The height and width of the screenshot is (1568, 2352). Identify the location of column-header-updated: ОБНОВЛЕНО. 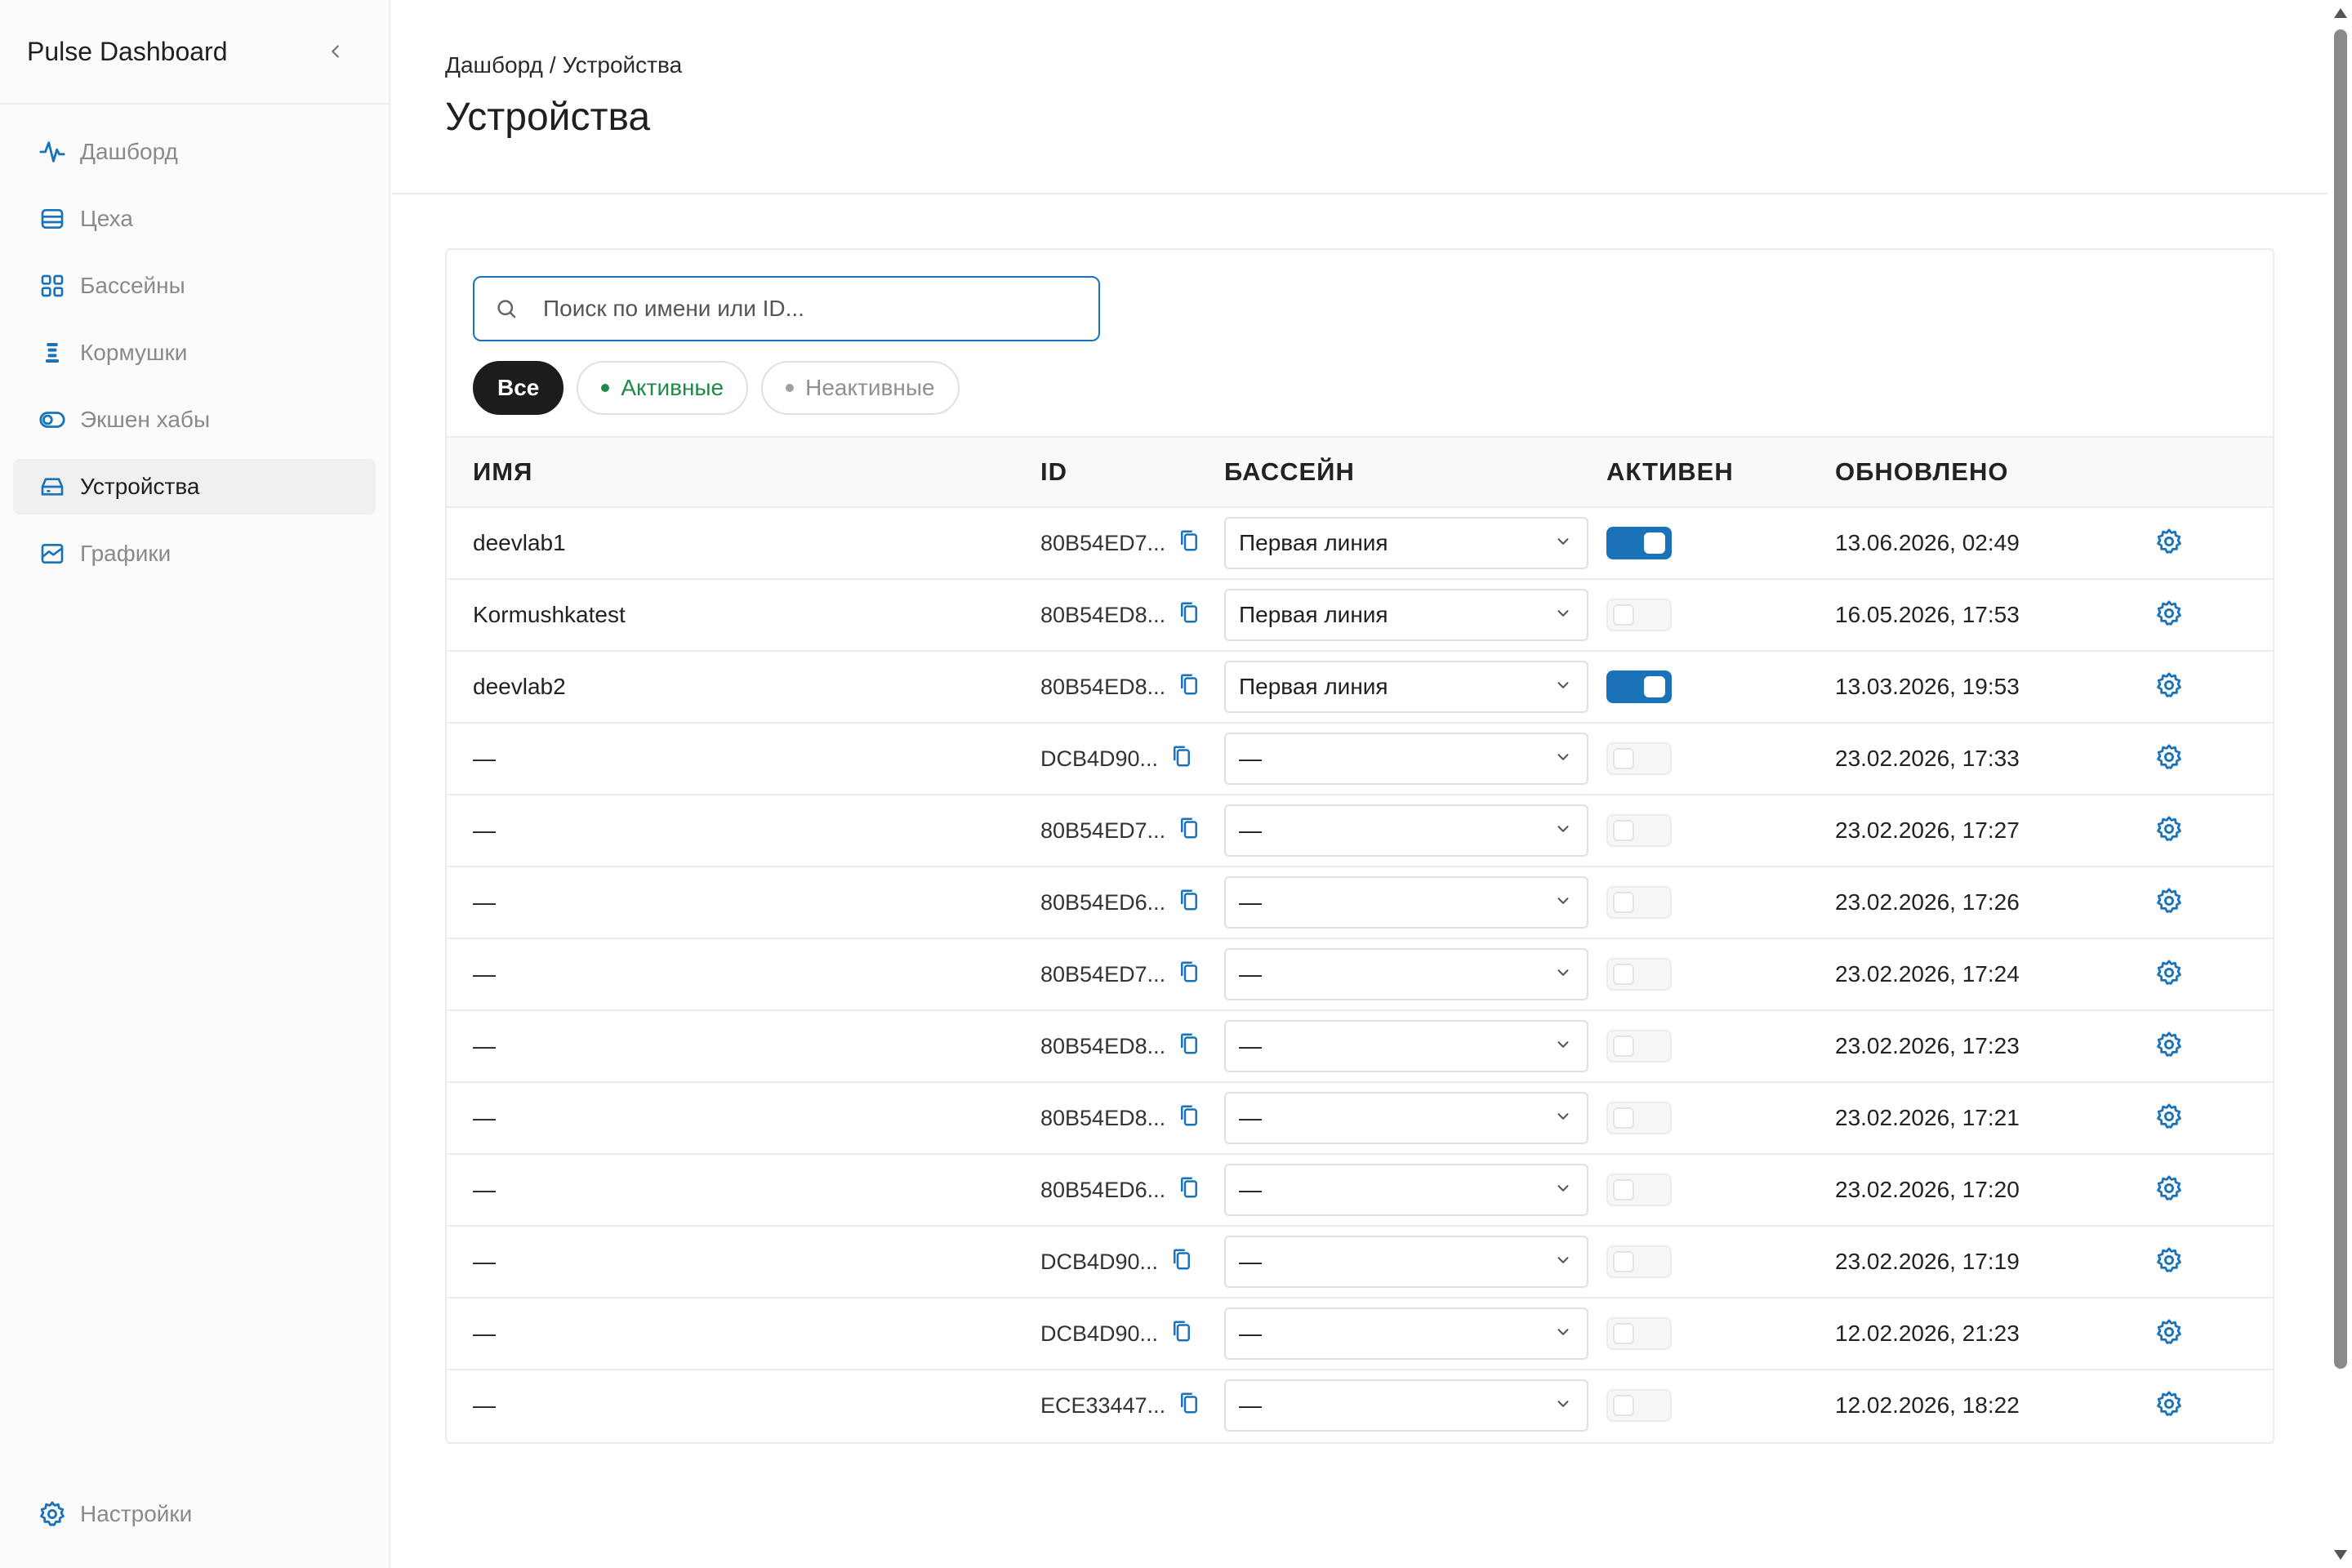
(1922, 472).